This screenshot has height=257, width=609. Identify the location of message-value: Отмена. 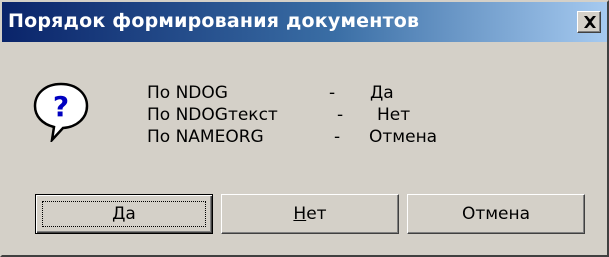
(403, 137).